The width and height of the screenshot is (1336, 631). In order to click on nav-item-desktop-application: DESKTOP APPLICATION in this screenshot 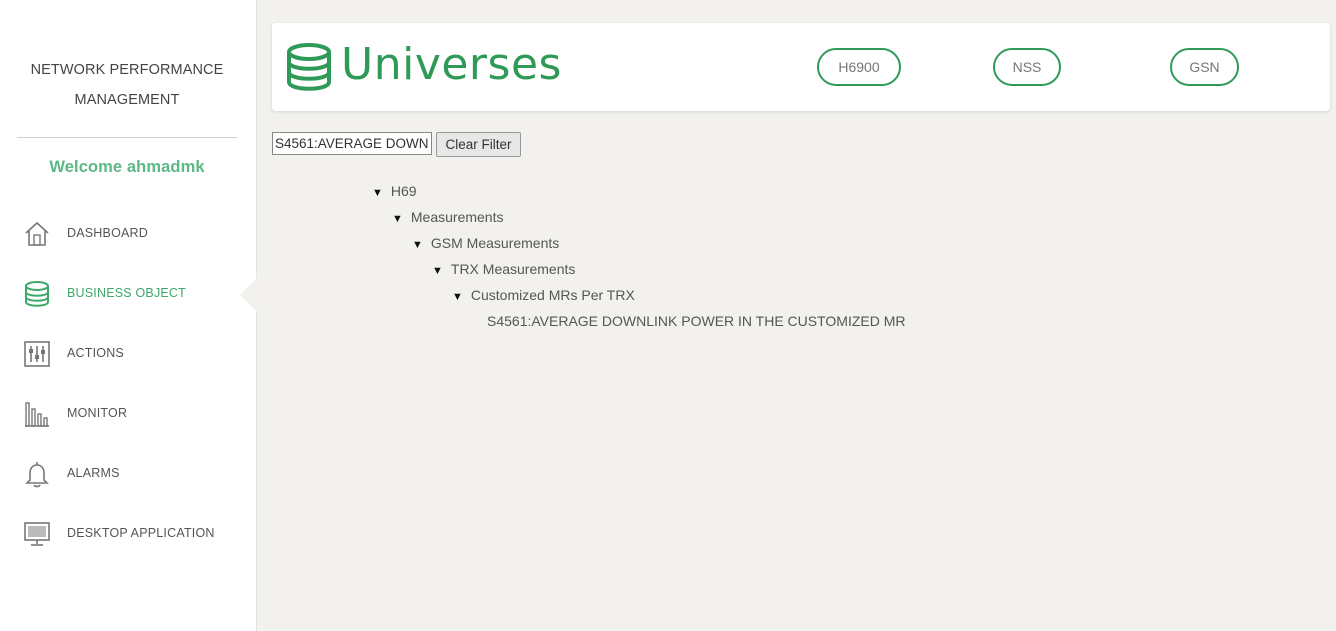, I will do `click(128, 534)`.